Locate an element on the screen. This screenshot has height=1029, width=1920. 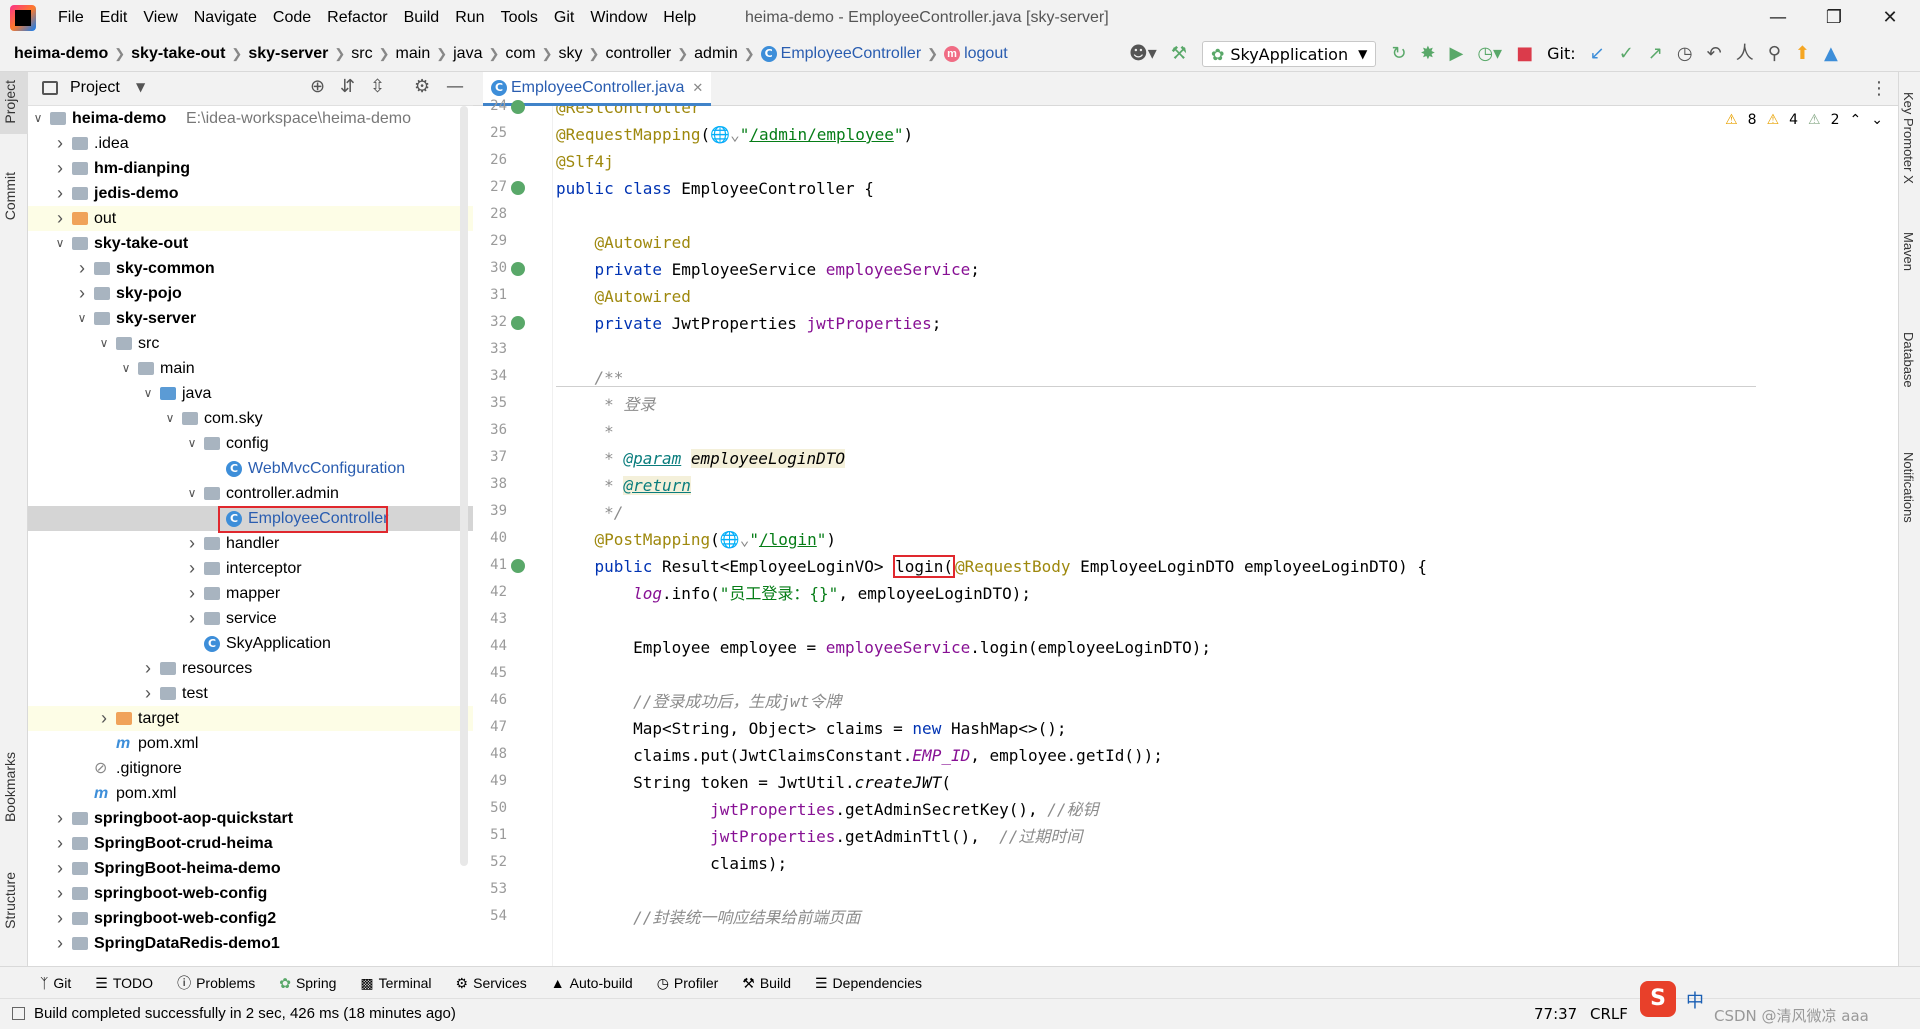
tree-row: › springboot-web-config is located at coordinates (250, 893).